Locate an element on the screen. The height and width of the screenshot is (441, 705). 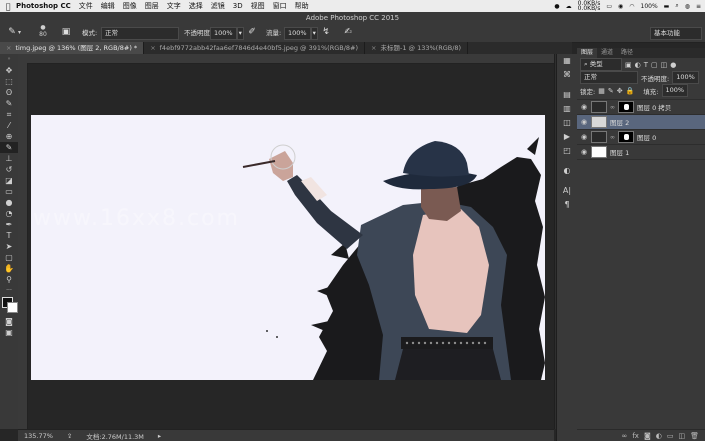
menu-image: 图像 is located at coordinates (130, 6).